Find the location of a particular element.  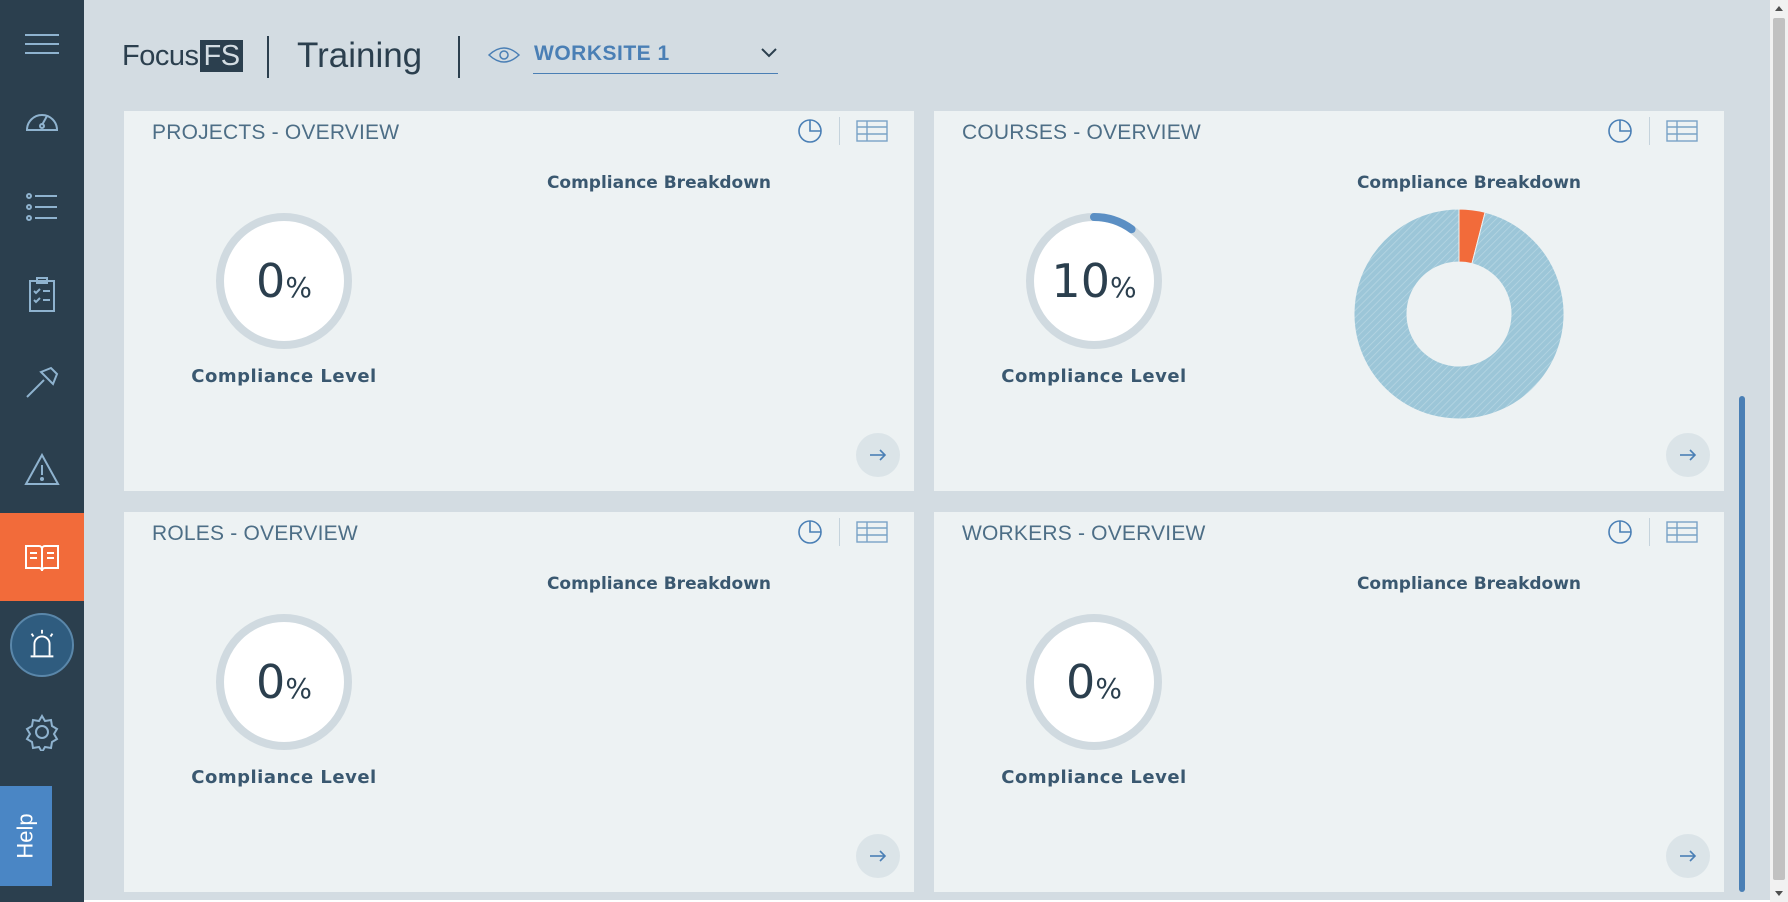

sidebar-item-alarm is located at coordinates (42, 645).